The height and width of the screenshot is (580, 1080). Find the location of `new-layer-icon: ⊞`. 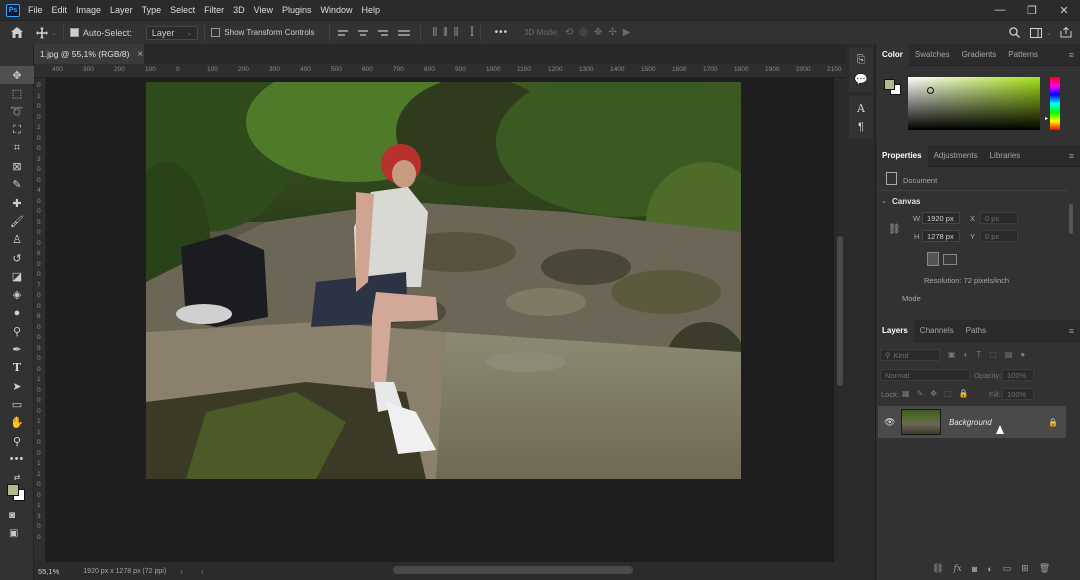

new-layer-icon: ⊞ is located at coordinates (1025, 568).